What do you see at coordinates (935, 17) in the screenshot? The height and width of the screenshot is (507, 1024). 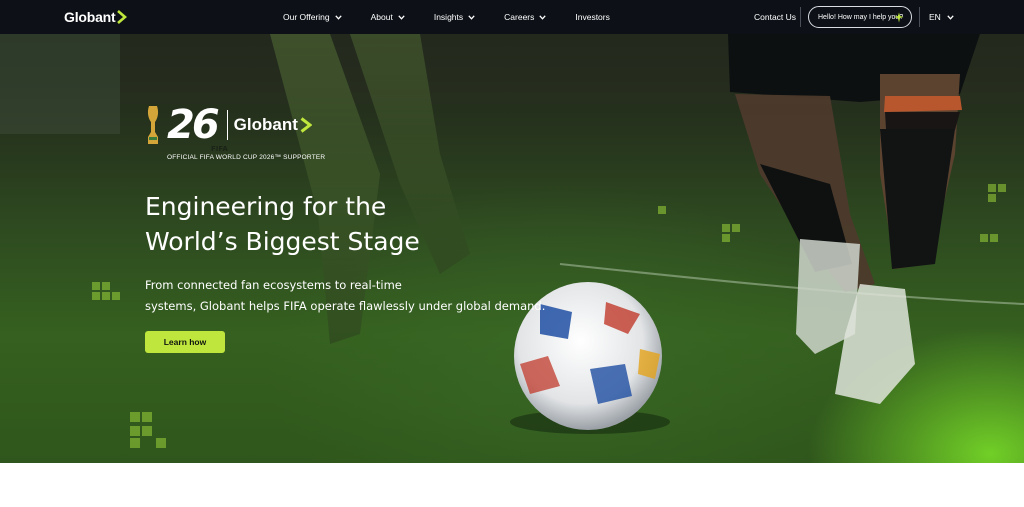 I see `language-label: EN` at bounding box center [935, 17].